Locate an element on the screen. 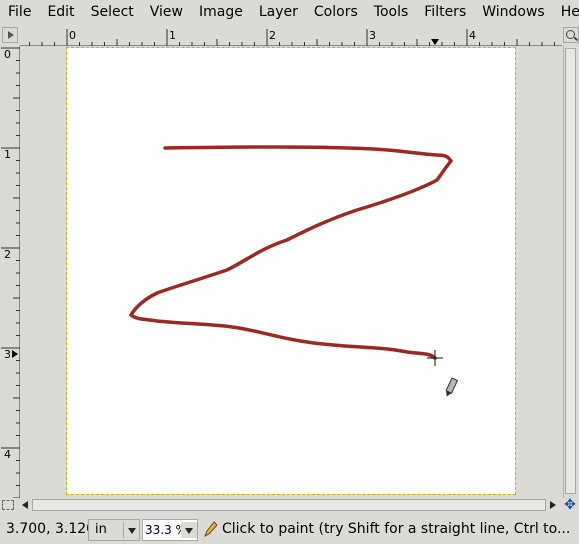 This screenshot has height=544, width=579. crosshair-cursor-icon is located at coordinates (435, 358).